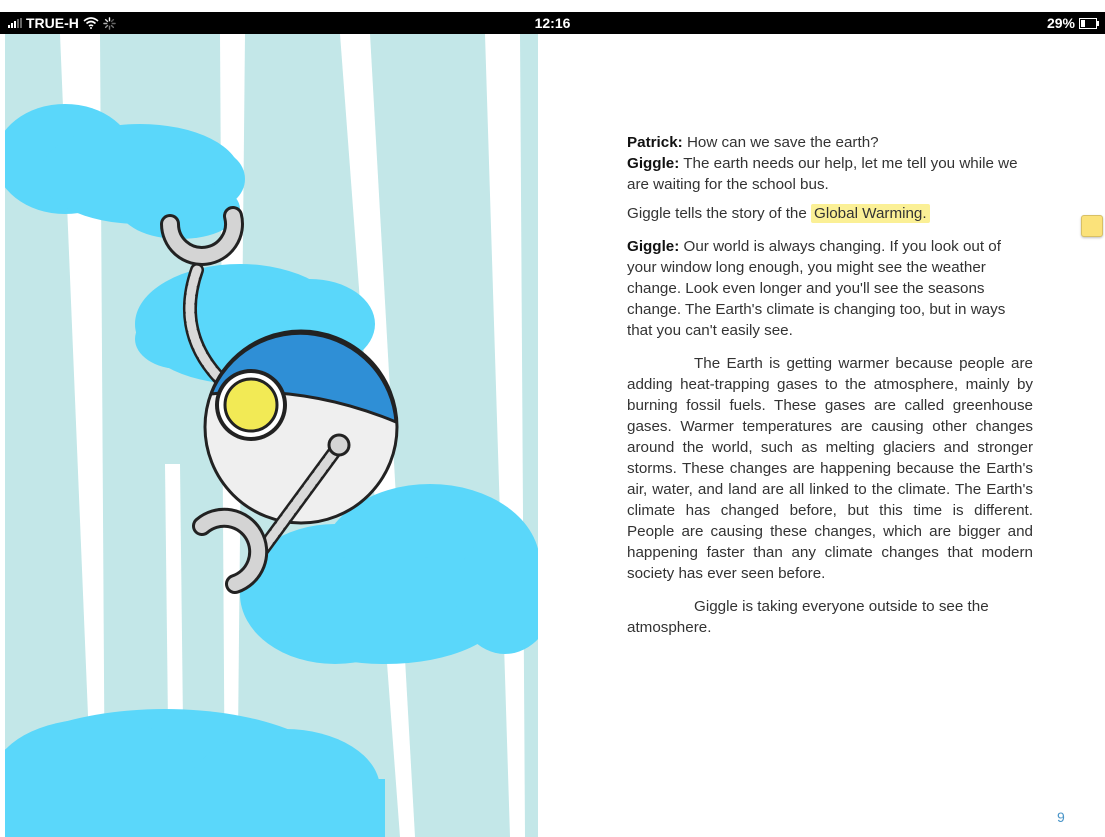 The image size is (1105, 837). What do you see at coordinates (1083, 23) in the screenshot?
I see `battery-level` at bounding box center [1083, 23].